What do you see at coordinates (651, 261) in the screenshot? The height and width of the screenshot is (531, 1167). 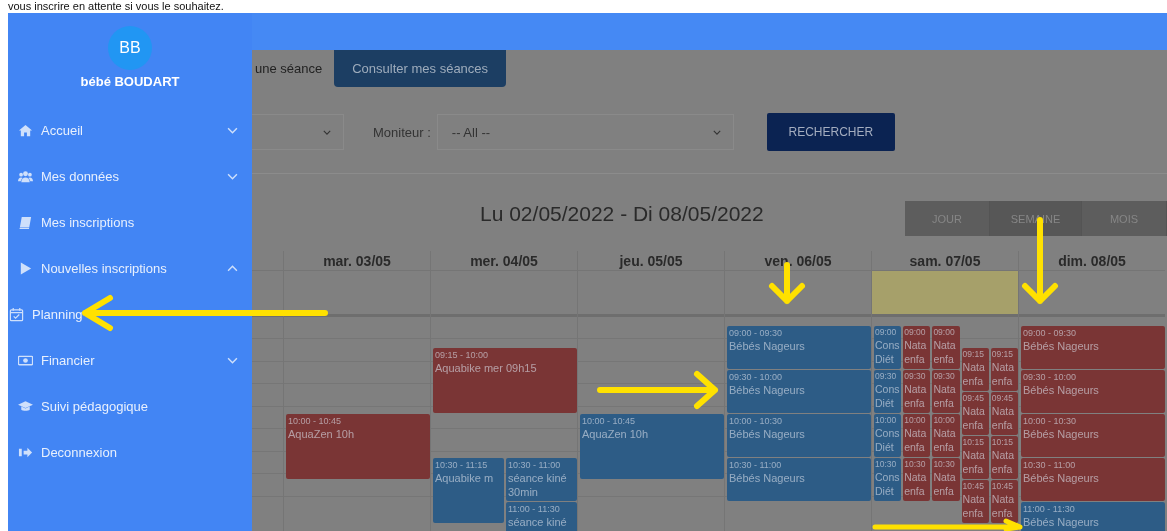 I see `day-header: jeu. 05/05` at bounding box center [651, 261].